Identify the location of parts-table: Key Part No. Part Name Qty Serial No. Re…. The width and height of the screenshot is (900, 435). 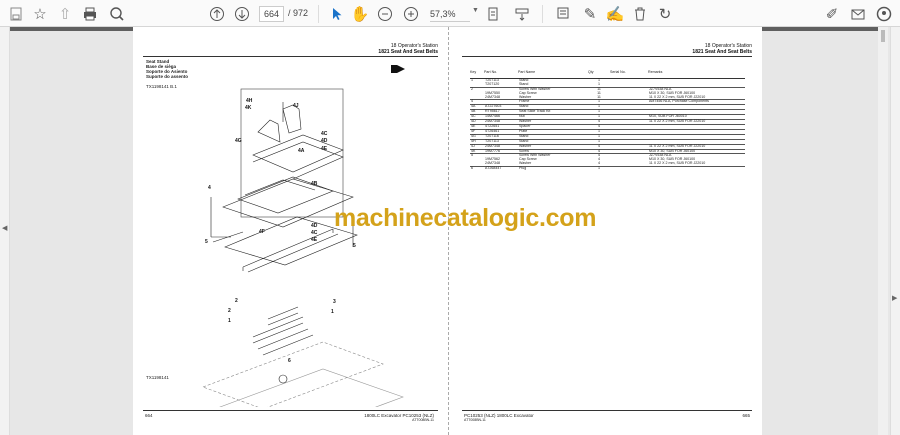
(607, 121).